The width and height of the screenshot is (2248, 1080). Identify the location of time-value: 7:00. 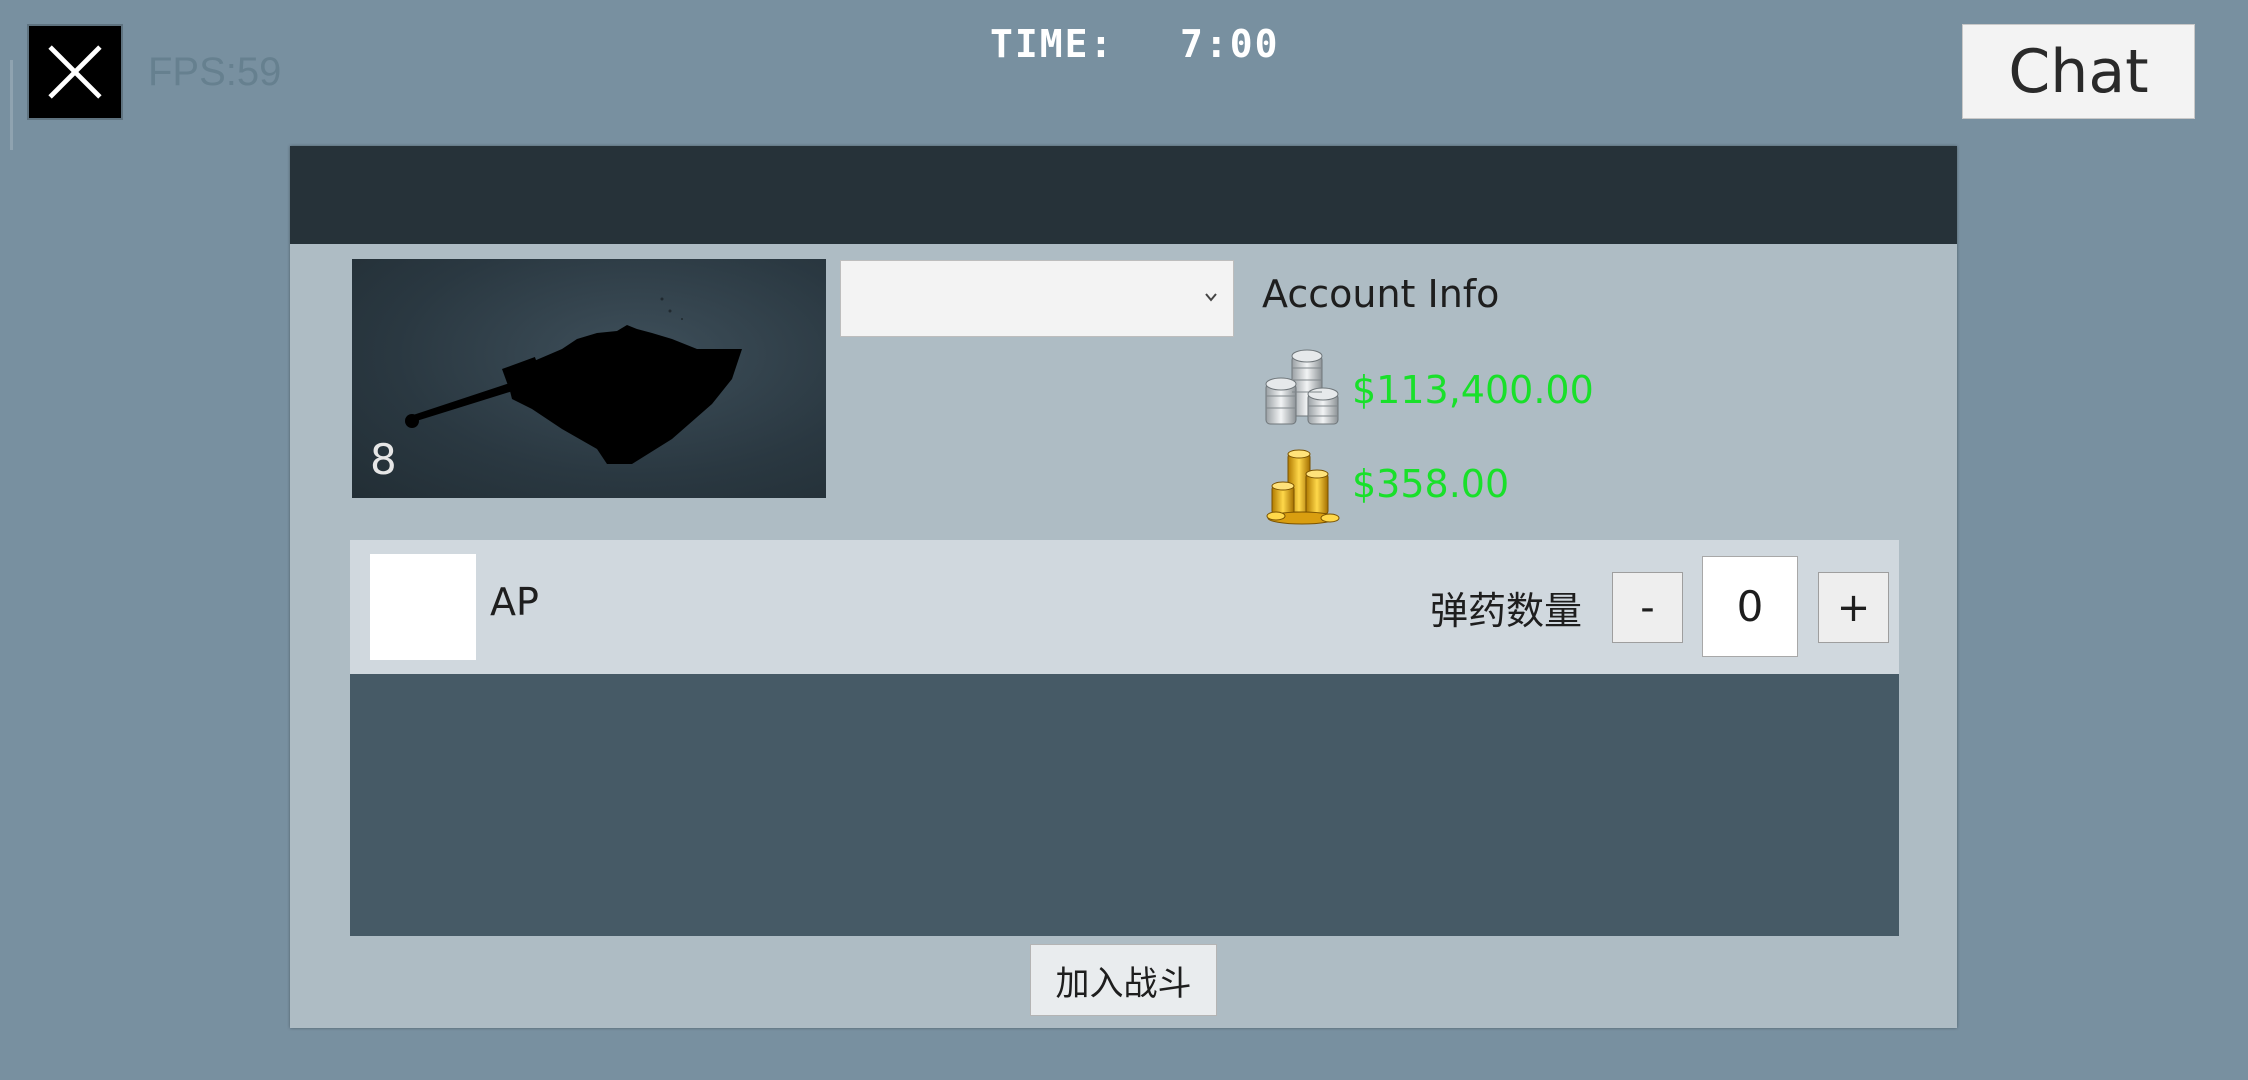
(1230, 44).